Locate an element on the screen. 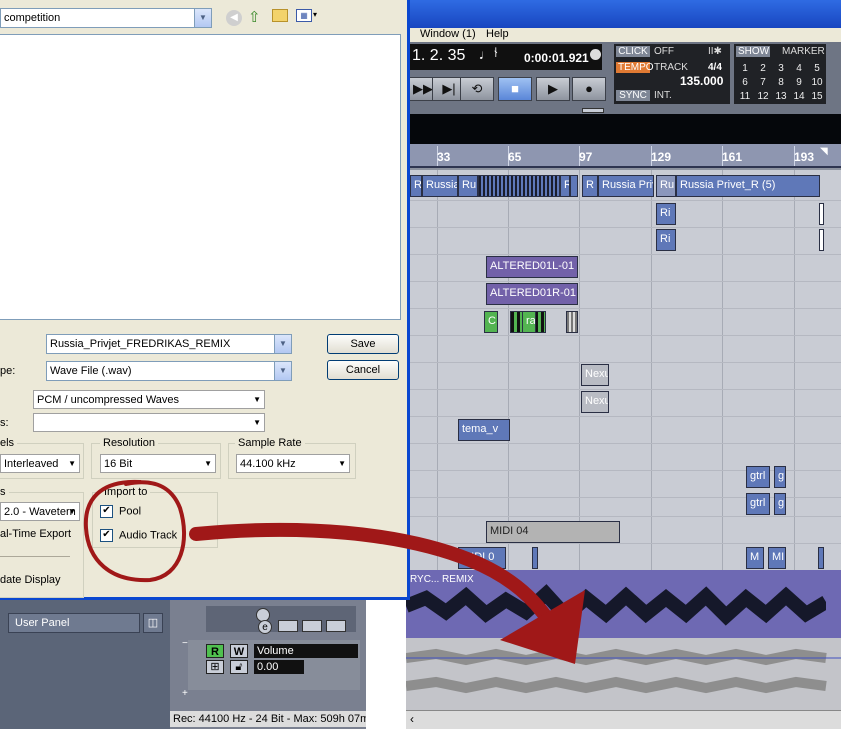  audio-track-lane is located at coordinates (623, 674).